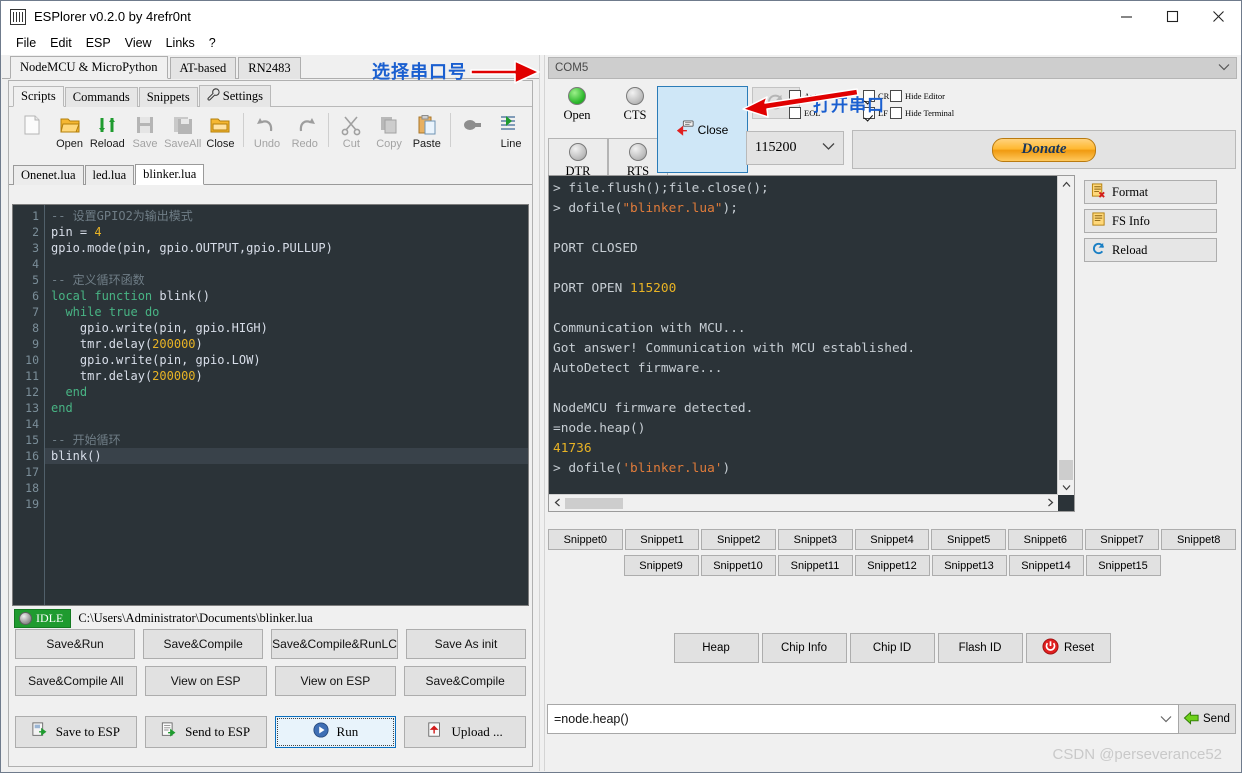 The height and width of the screenshot is (773, 1242). I want to click on scroll-left-icon, so click(557, 503).